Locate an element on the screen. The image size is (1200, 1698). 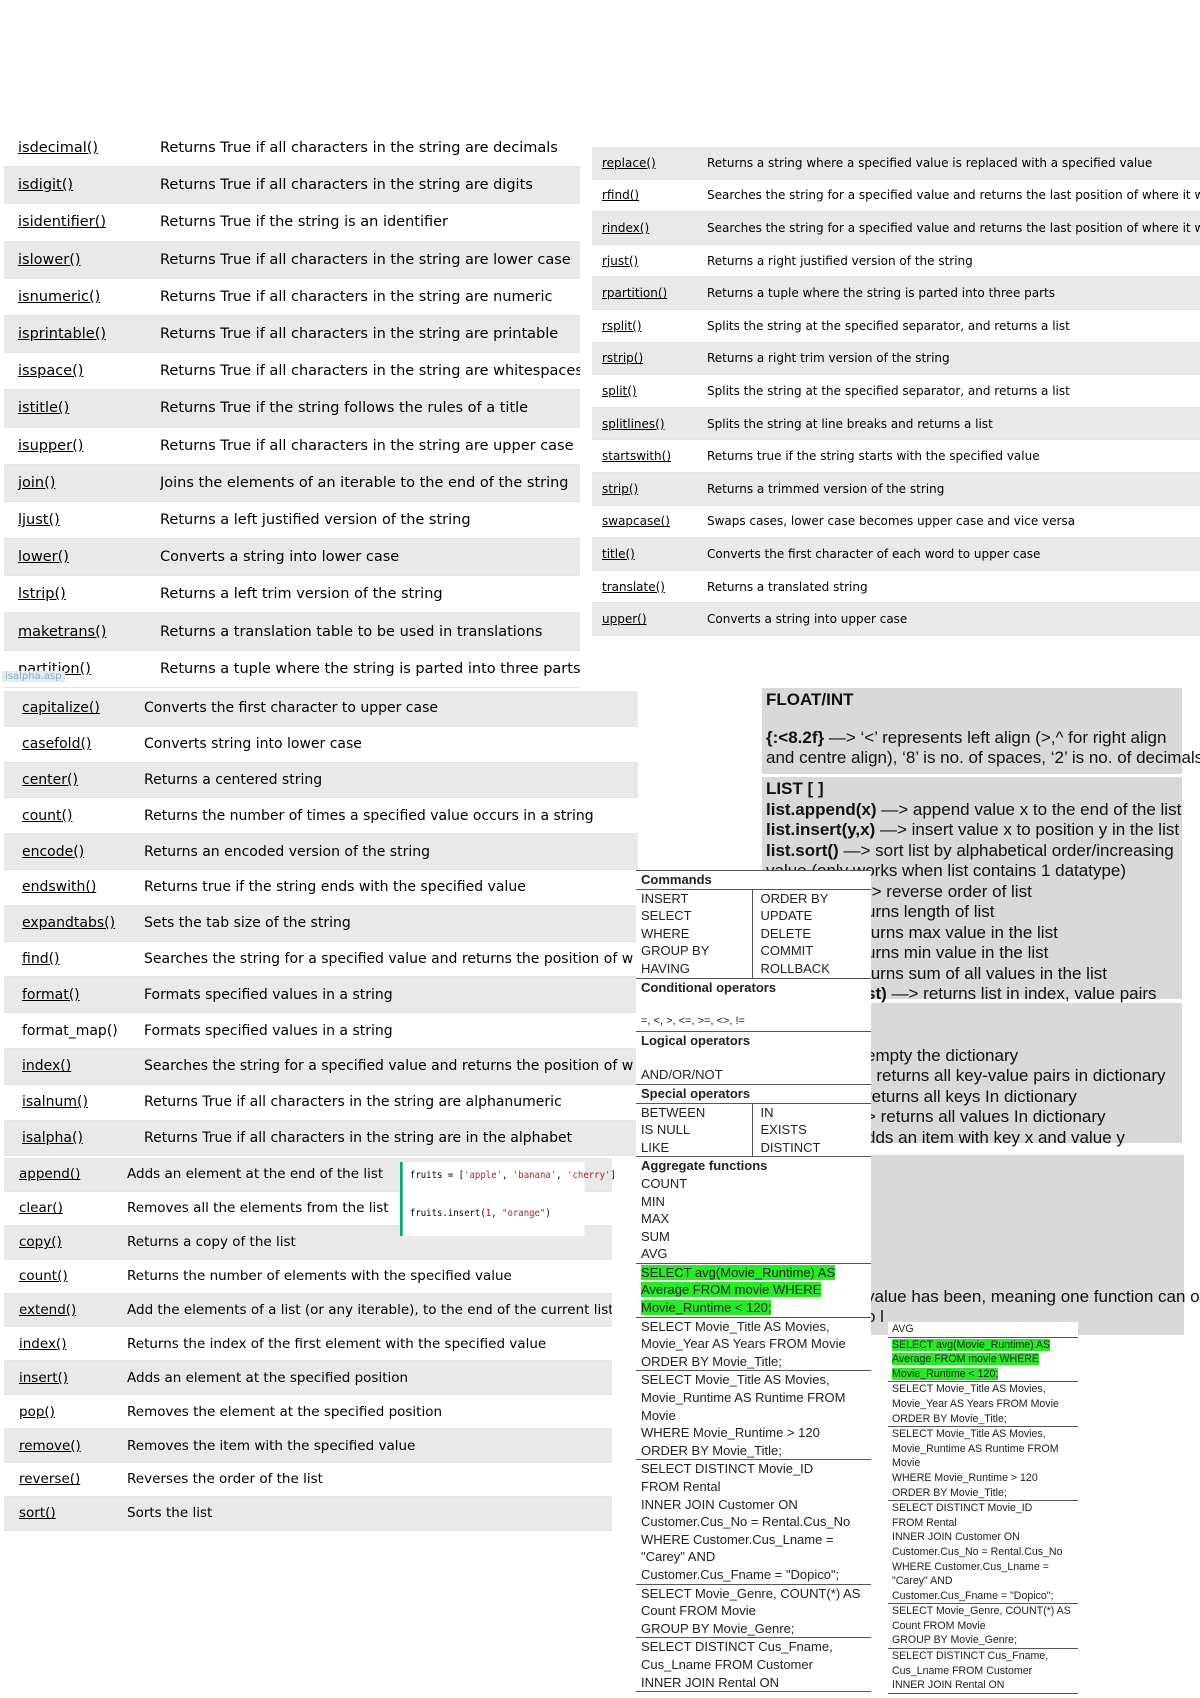
method-link: maketrans() is located at coordinates (82, 632).